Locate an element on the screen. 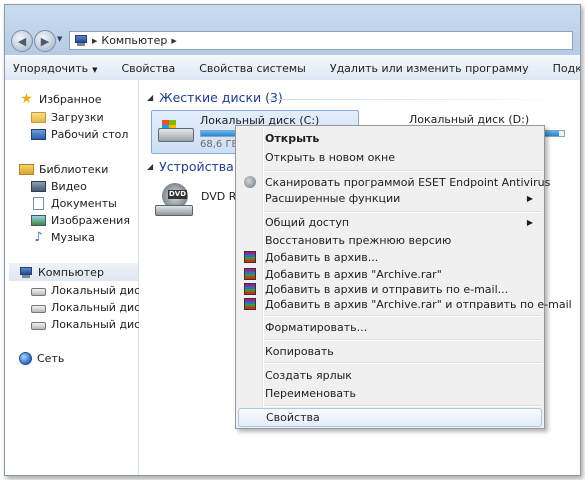 Image resolution: width=585 pixels, height=480 pixels. image-icon is located at coordinates (38, 220).